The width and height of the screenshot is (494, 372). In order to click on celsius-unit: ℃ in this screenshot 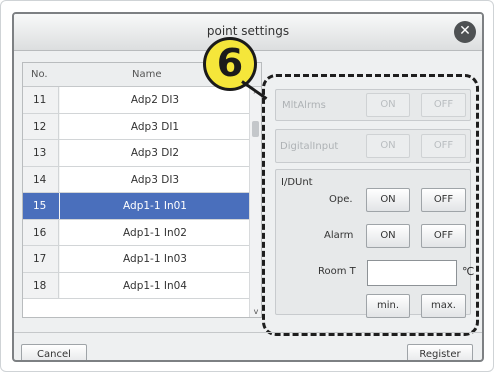, I will do `click(468, 271)`.